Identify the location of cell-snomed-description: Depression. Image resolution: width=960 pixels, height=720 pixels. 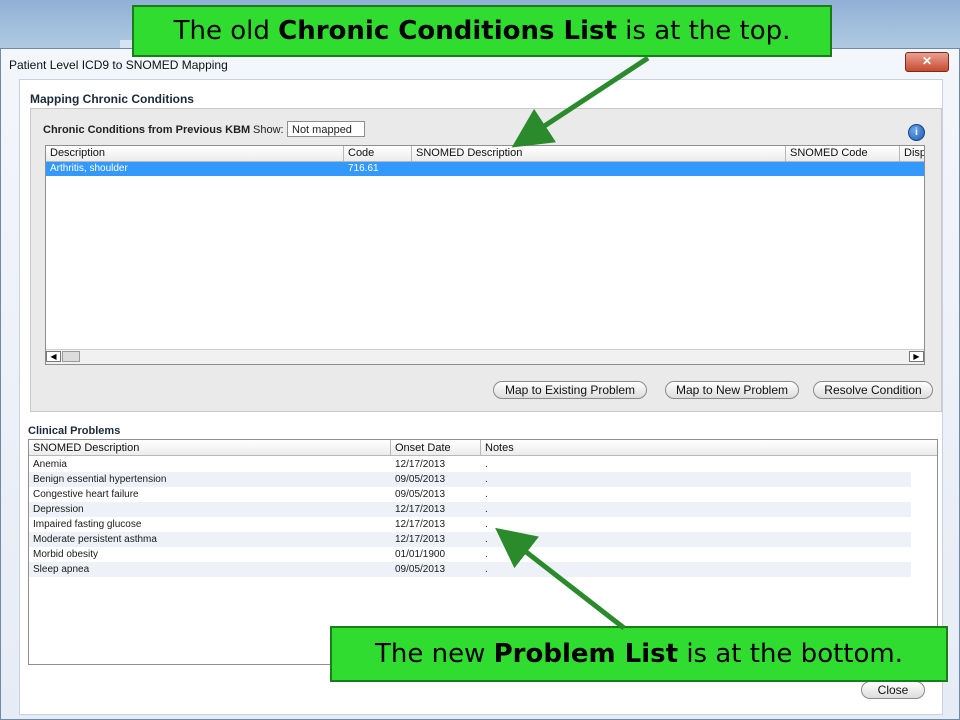
(58, 509).